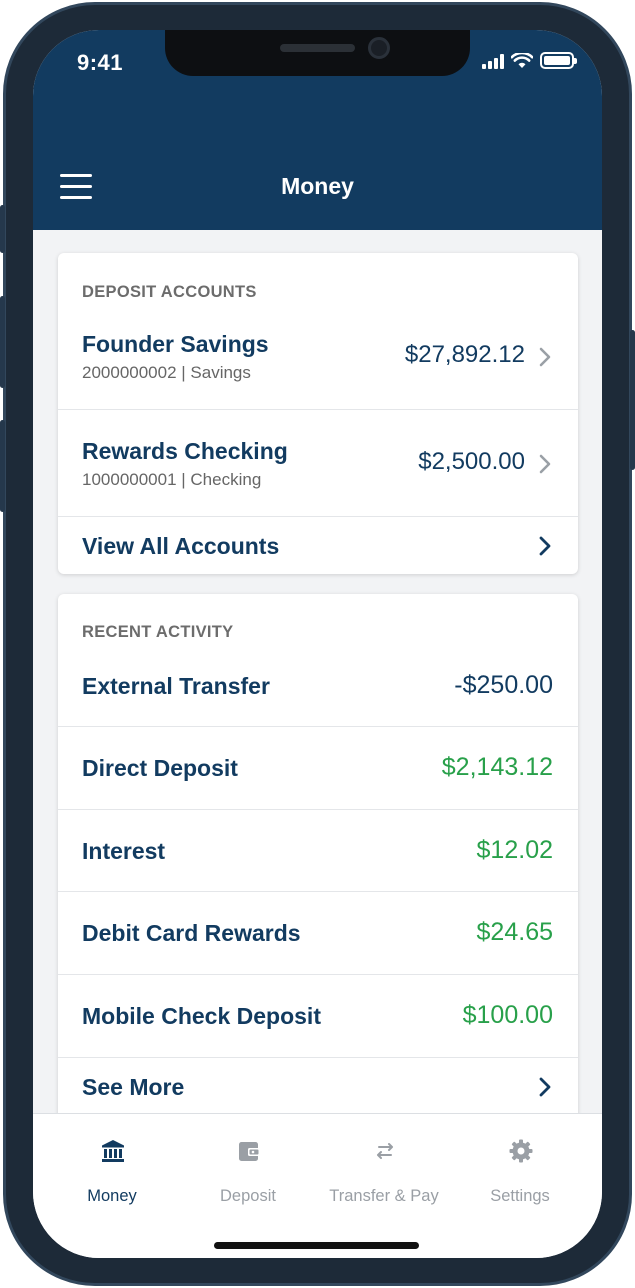  What do you see at coordinates (201, 1016) in the screenshot?
I see `activity-name: Mobile Check Deposit` at bounding box center [201, 1016].